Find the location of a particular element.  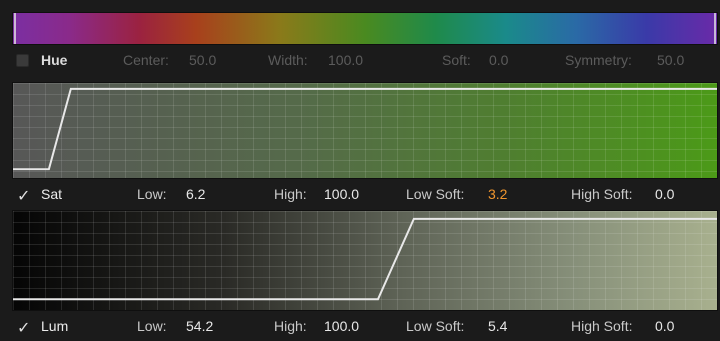

sat-low-value: 6.2 is located at coordinates (195, 194).